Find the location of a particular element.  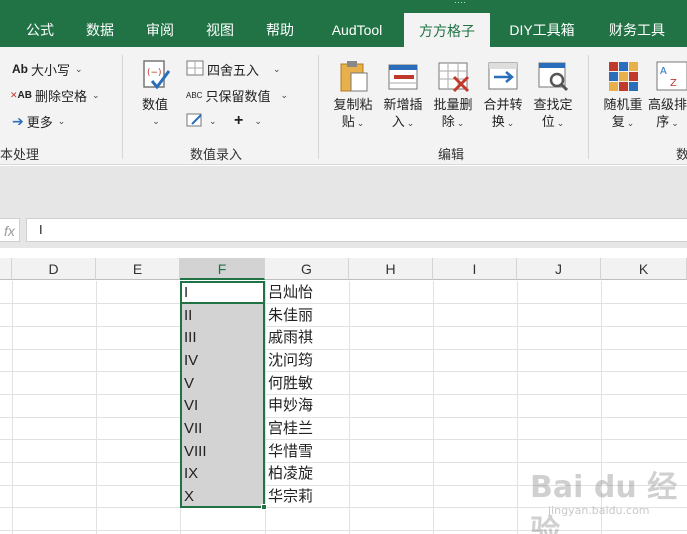

tab-fangfang-gezi: 方方格子 is located at coordinates (447, 30).